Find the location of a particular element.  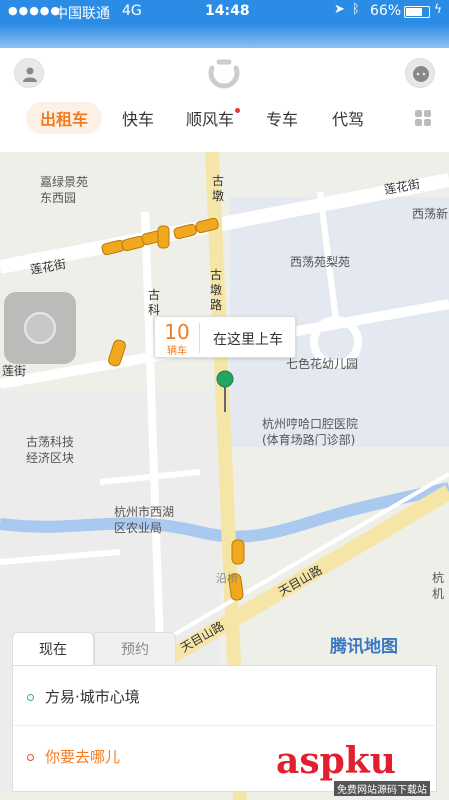

watermark-text: aspku is located at coordinates (336, 761).